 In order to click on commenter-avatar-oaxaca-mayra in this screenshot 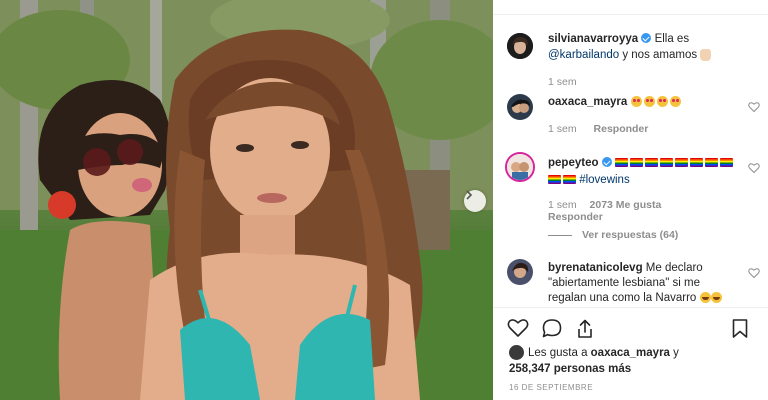, I will do `click(520, 107)`.